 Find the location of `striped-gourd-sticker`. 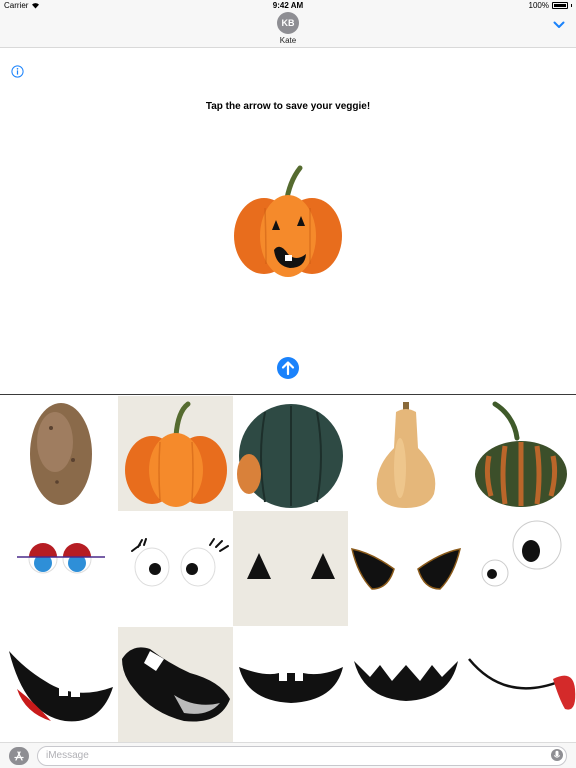

striped-gourd-sticker is located at coordinates (519, 453).